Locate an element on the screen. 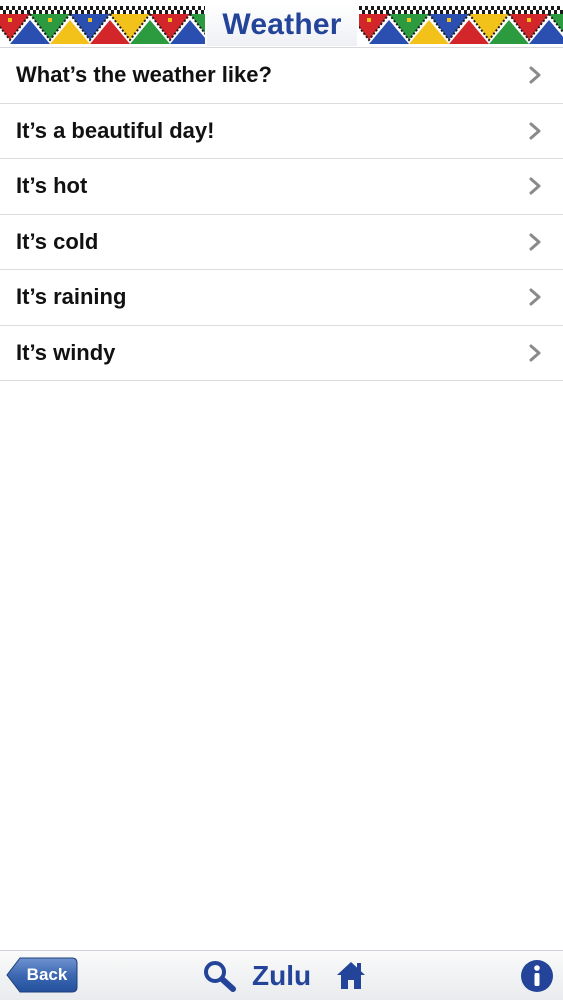 This screenshot has width=563, height=1000. back-button-label: Back is located at coordinates (47, 974).